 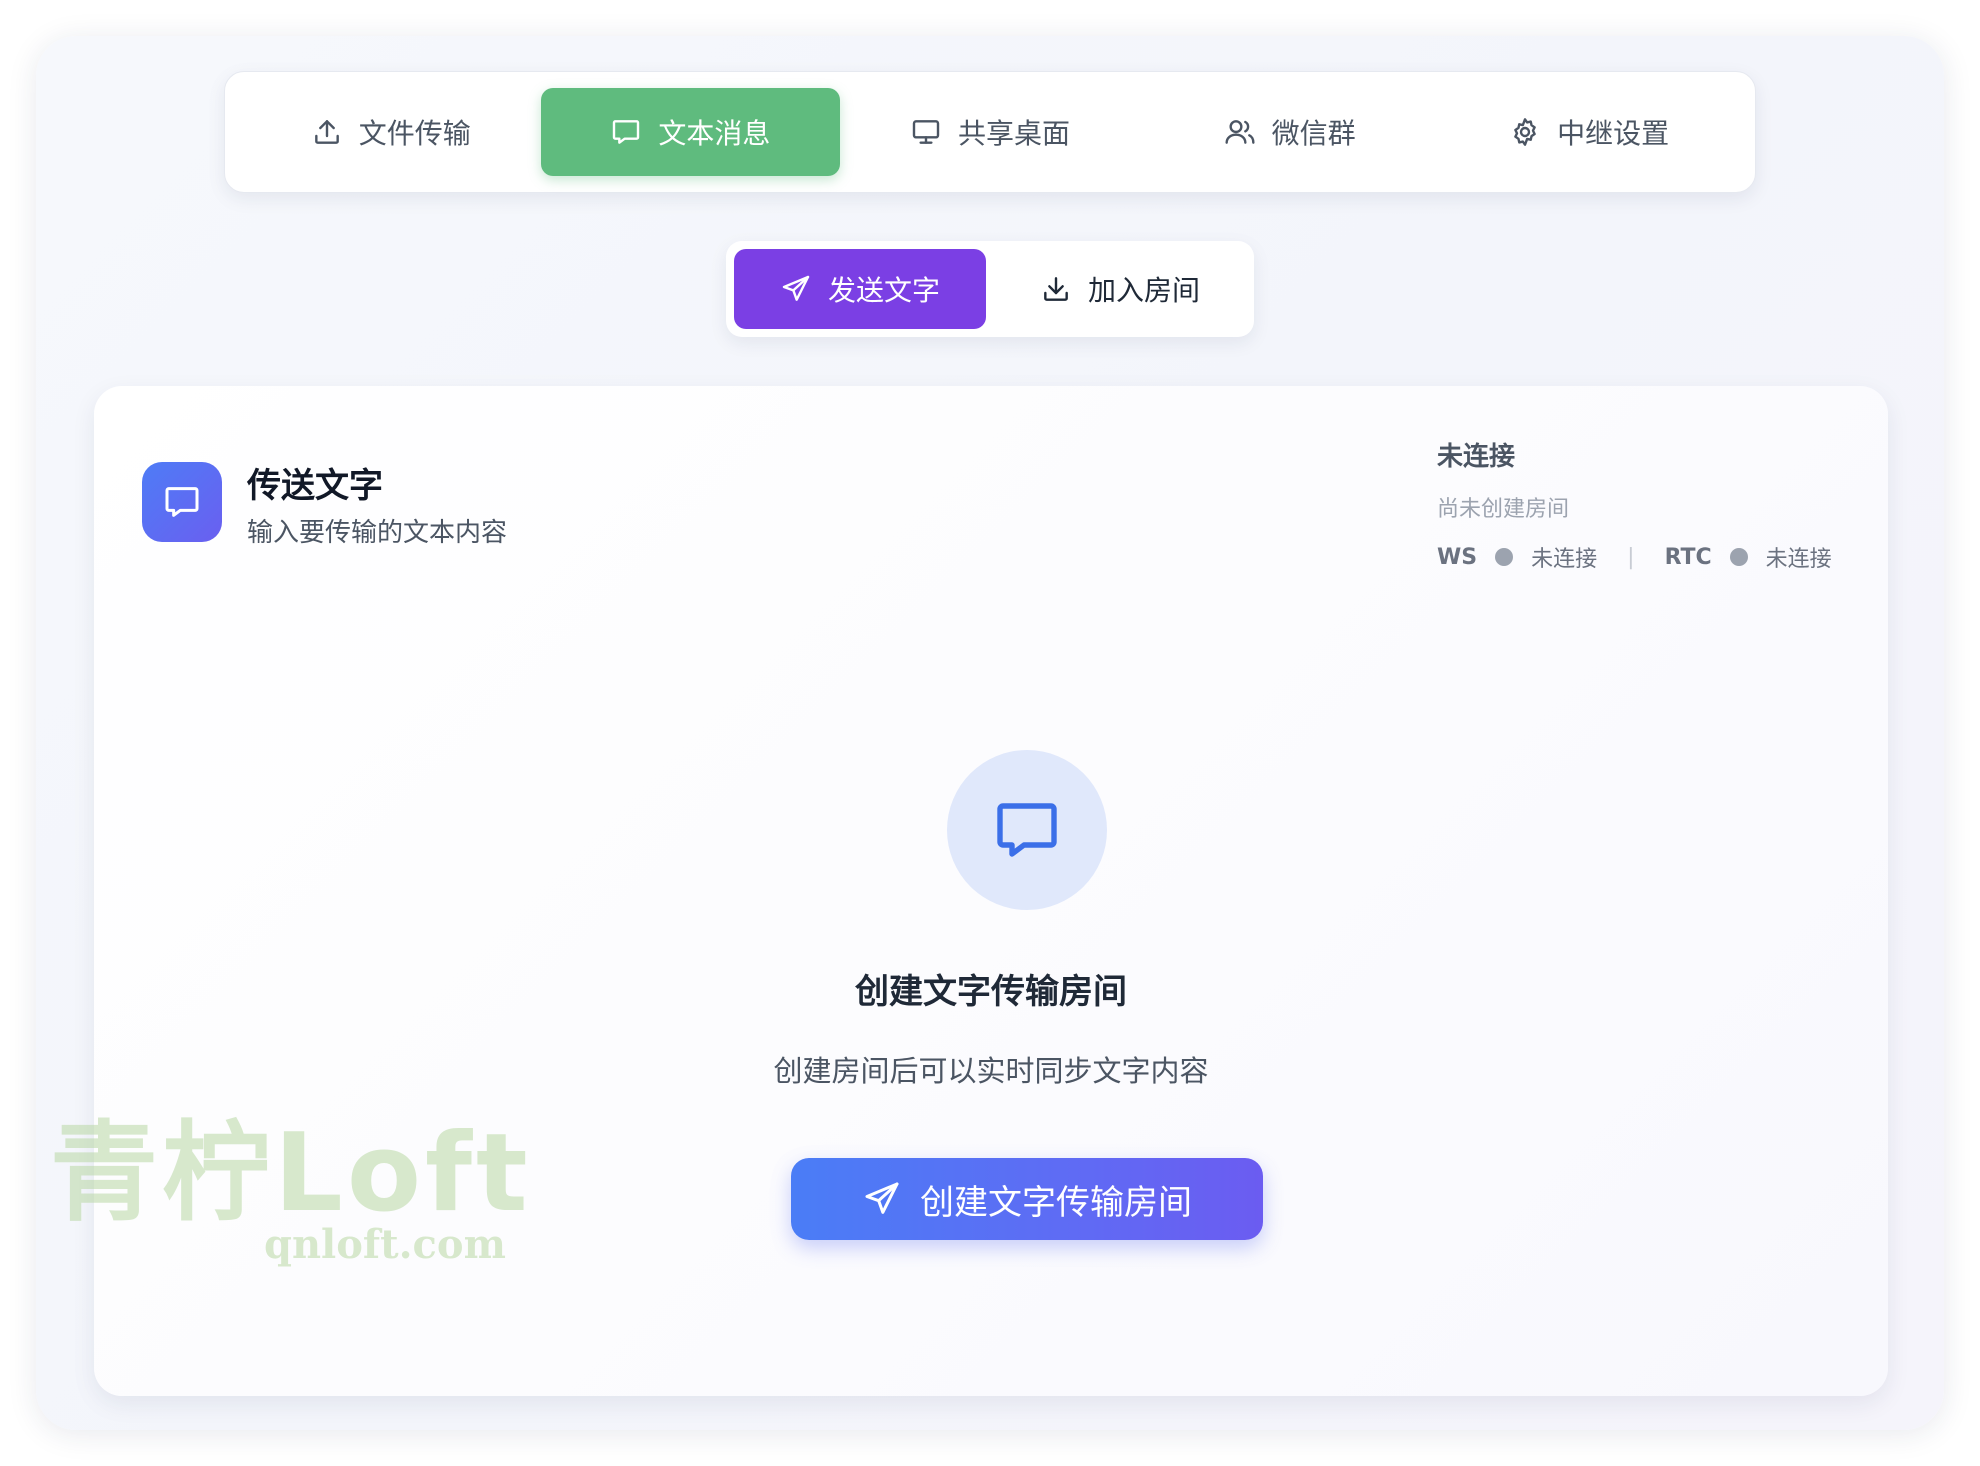 I want to click on status-indicators: WS 未连接 | RTC 未连接, so click(x=1647, y=557).